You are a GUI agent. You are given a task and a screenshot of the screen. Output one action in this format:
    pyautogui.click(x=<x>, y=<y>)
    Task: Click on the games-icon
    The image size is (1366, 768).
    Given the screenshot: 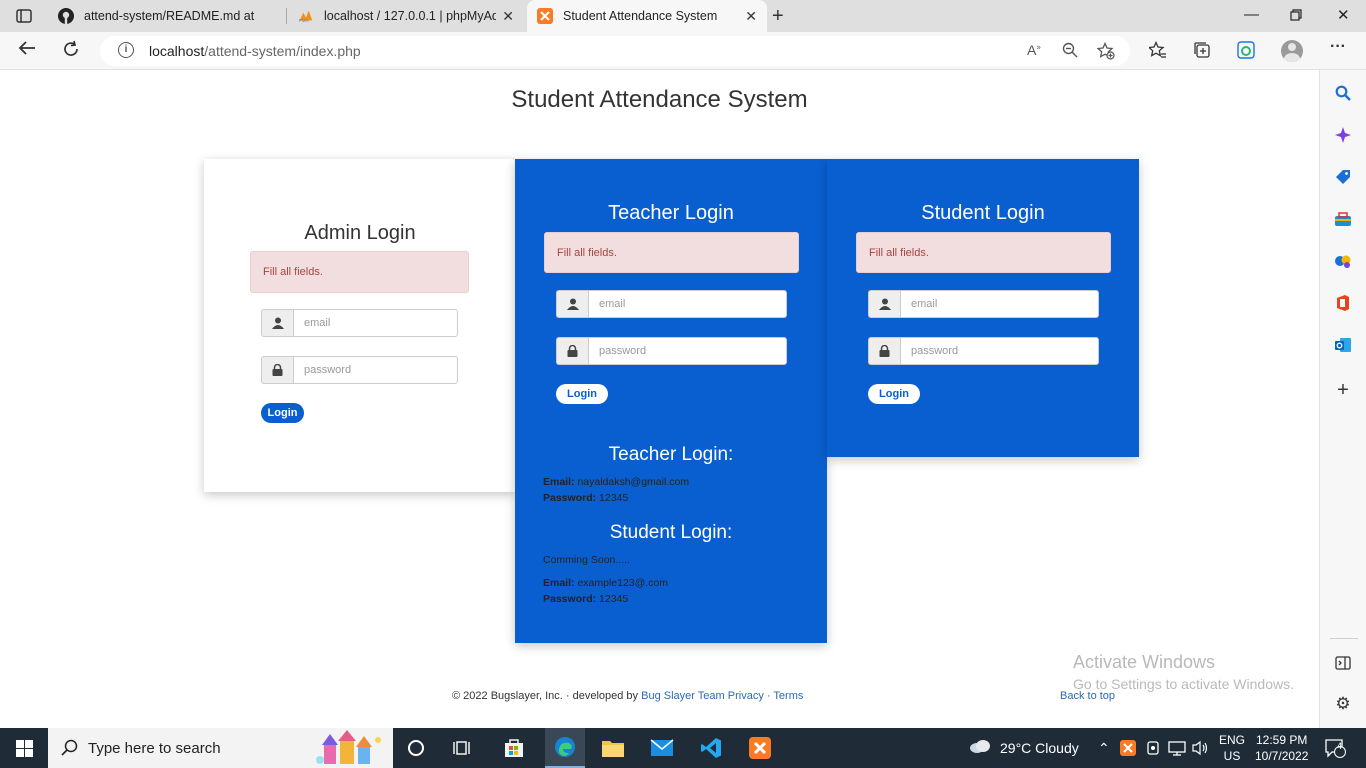 What is the action you would take?
    pyautogui.click(x=1343, y=261)
    